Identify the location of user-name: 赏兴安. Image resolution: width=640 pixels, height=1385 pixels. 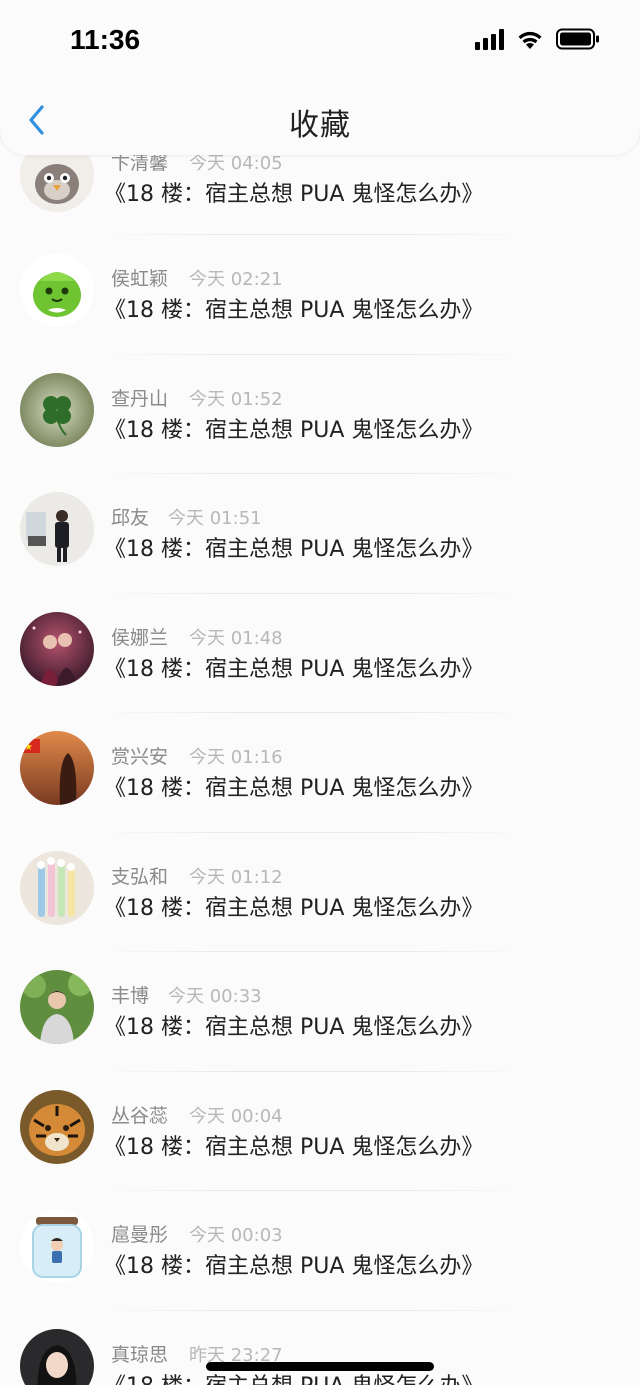
(140, 757).